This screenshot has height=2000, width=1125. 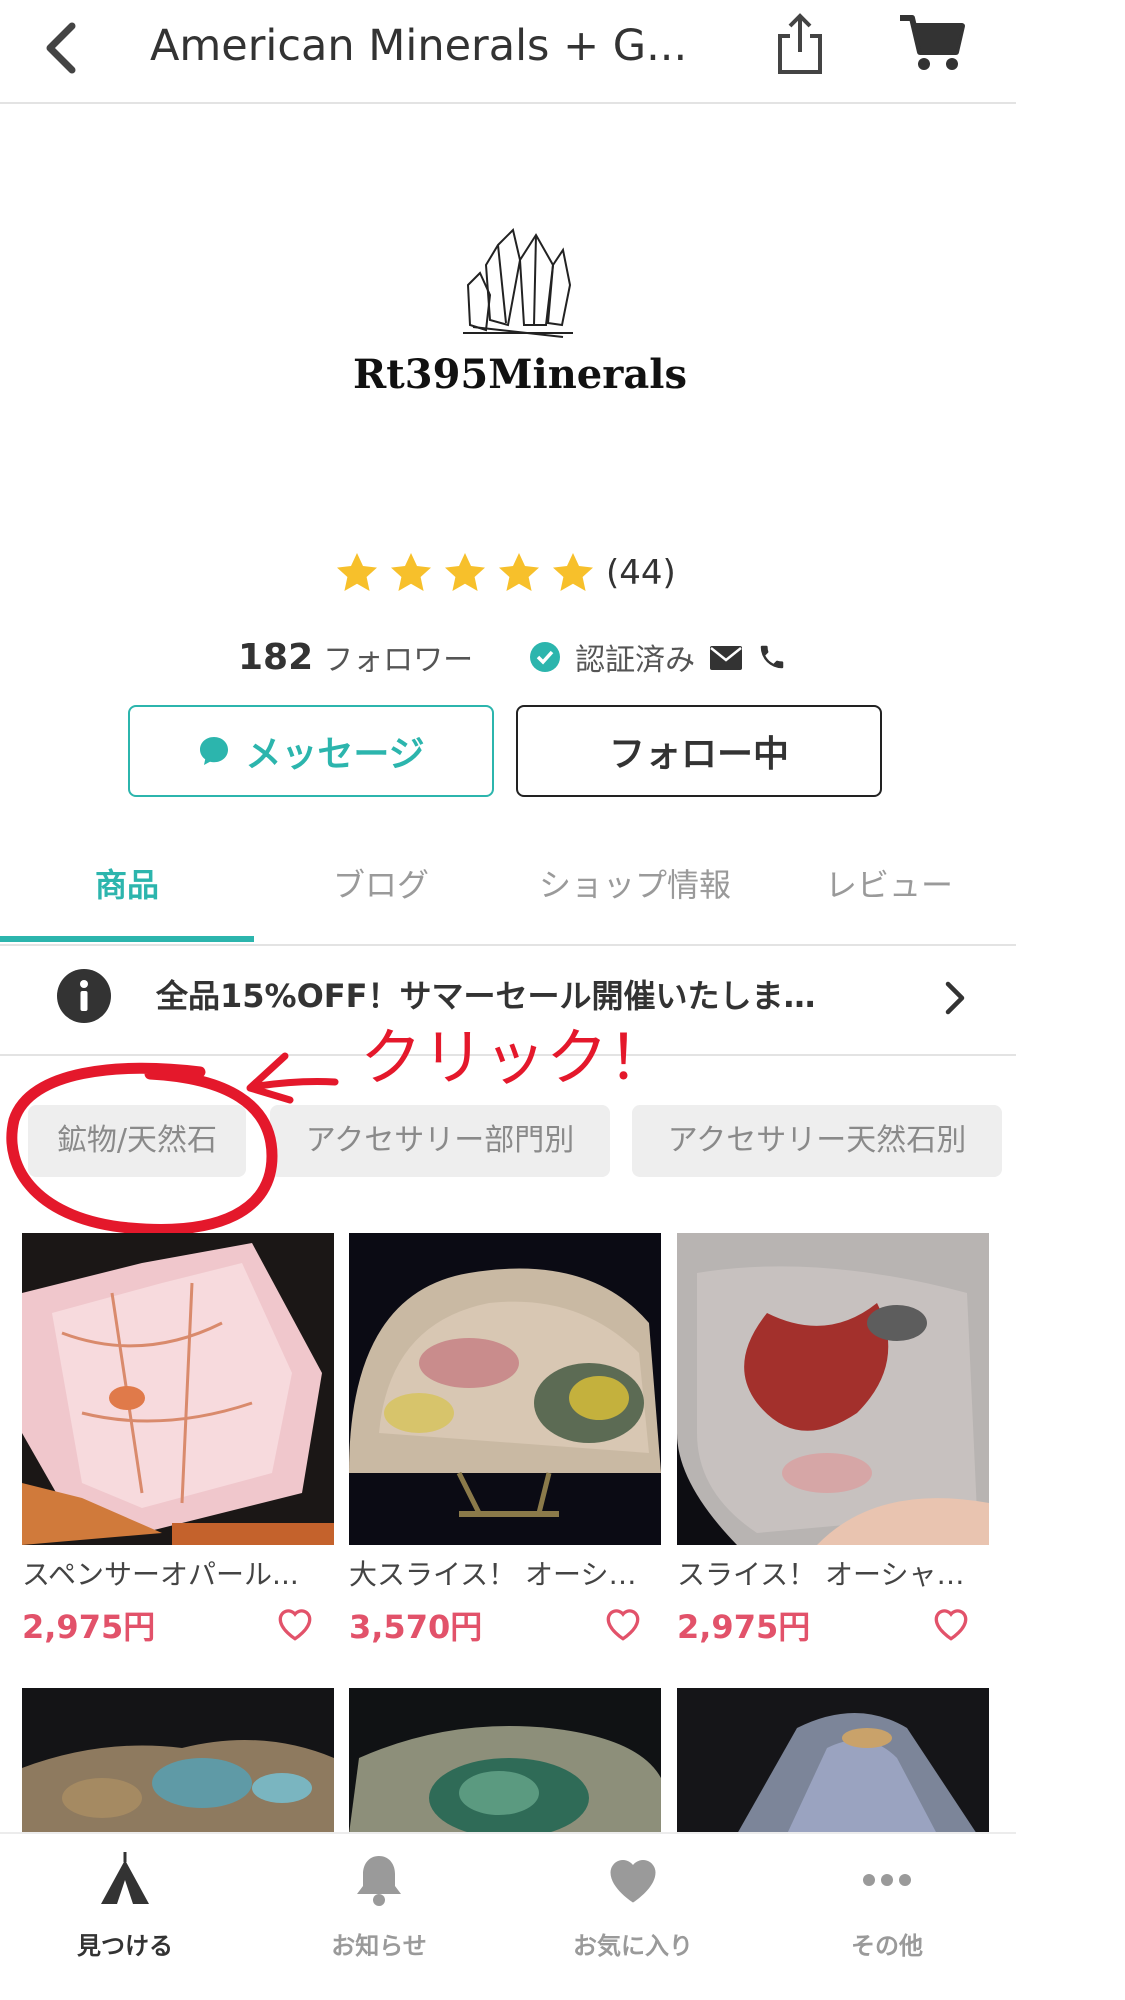 What do you see at coordinates (698, 754) in the screenshot?
I see `following-button-label: フォロー中` at bounding box center [698, 754].